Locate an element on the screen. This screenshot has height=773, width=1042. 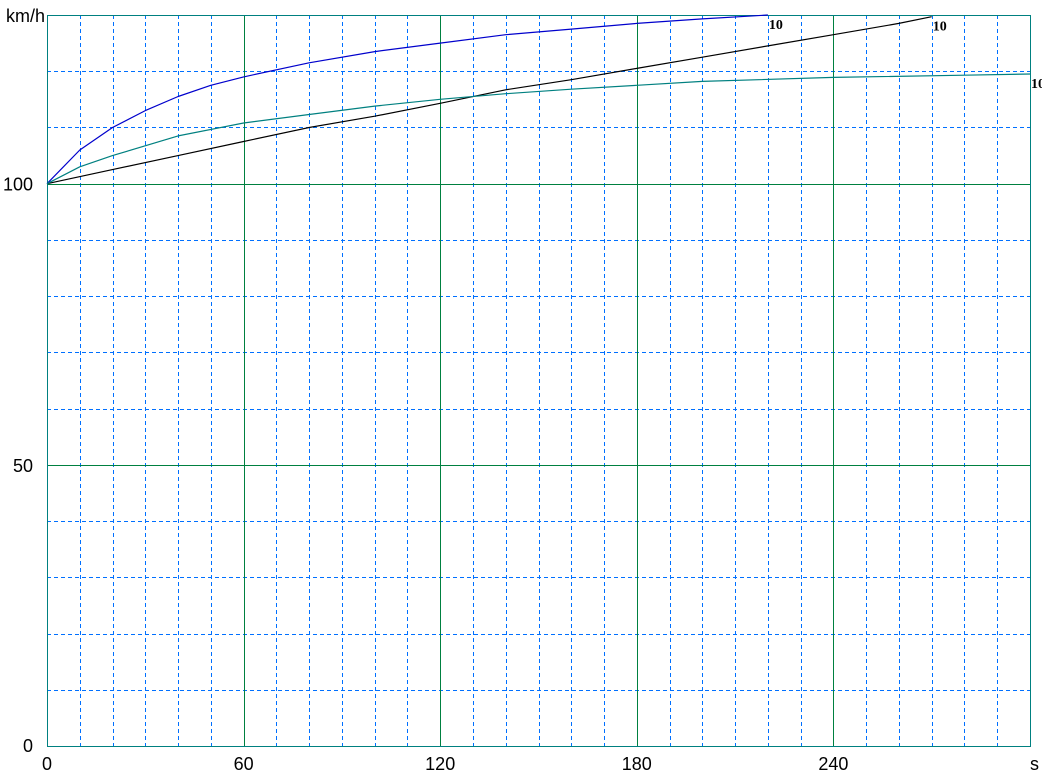
series-end-label-2: 10 is located at coordinates (940, 27).